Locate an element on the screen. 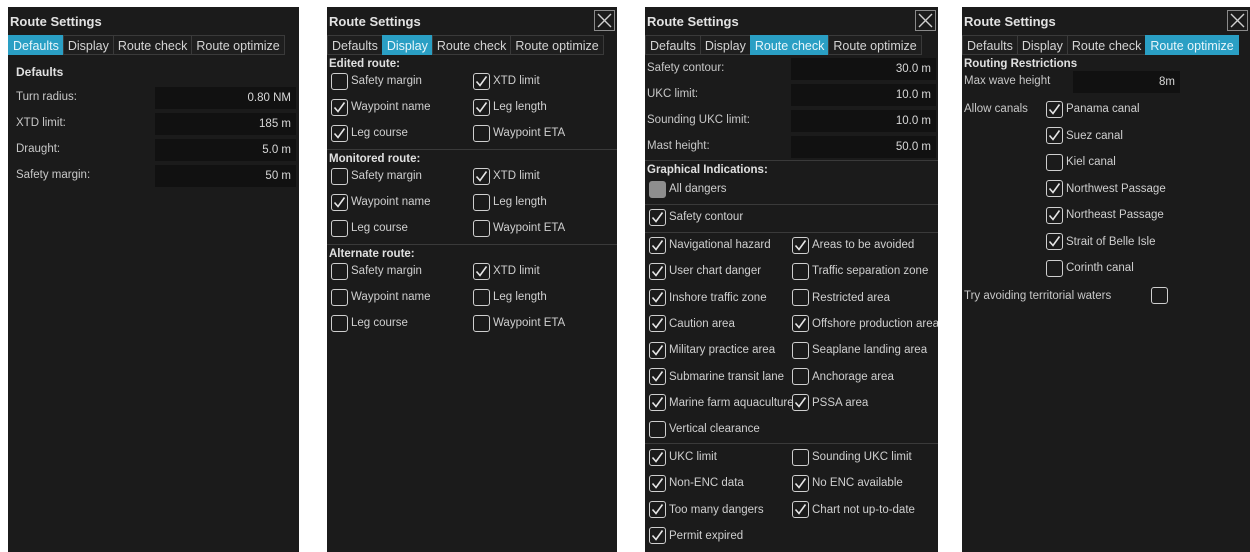 Image resolution: width=1250 pixels, height=552 pixels. xtd-limit-input: 185 m is located at coordinates (225, 124).